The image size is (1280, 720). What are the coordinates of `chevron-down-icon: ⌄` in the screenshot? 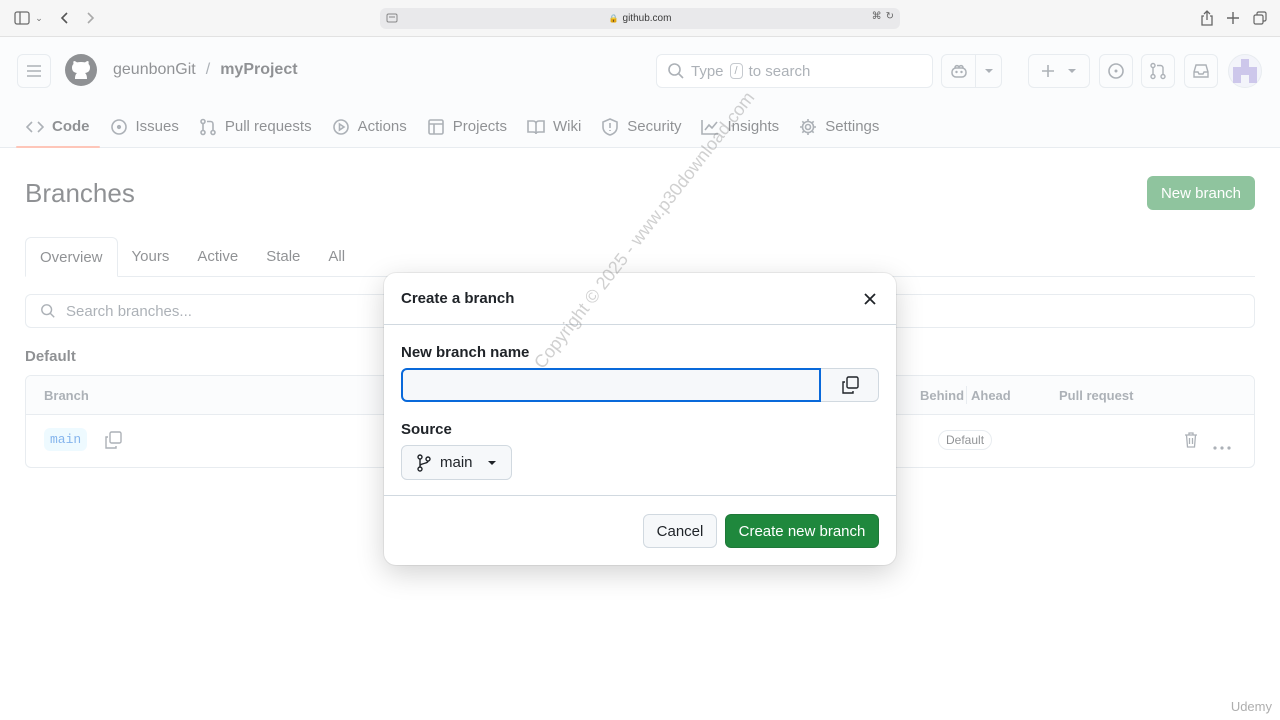 It's located at (39, 18).